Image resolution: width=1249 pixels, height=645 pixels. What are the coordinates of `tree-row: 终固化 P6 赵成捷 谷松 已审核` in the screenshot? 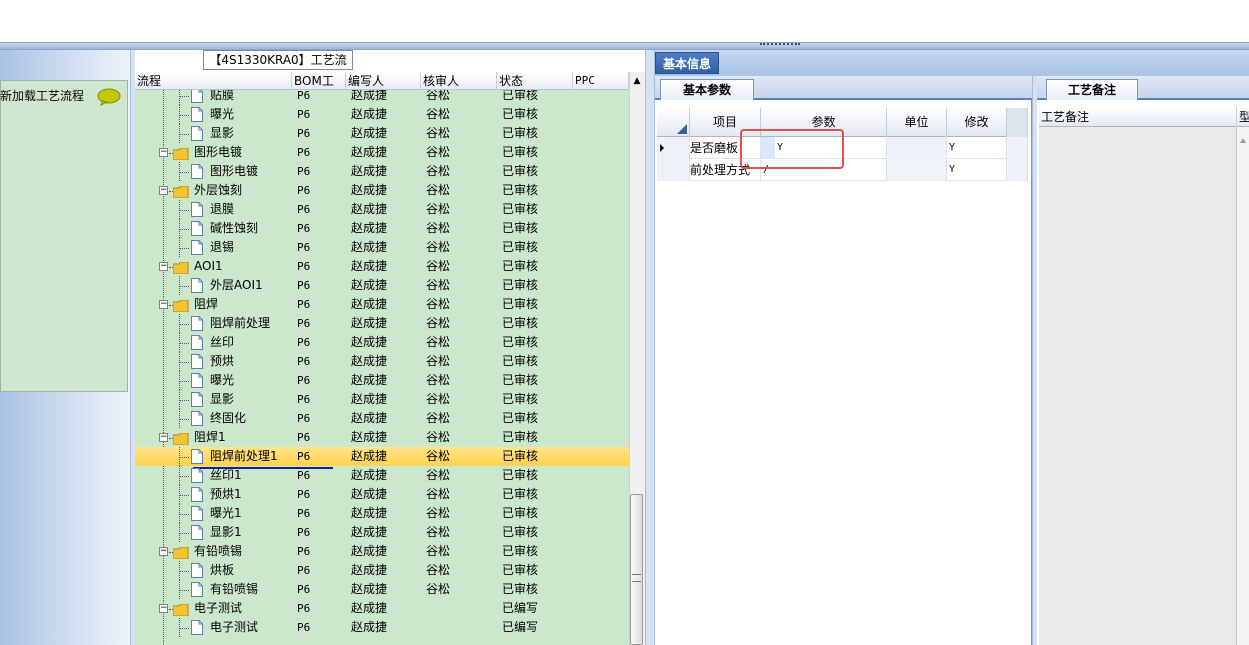 It's located at (382, 418).